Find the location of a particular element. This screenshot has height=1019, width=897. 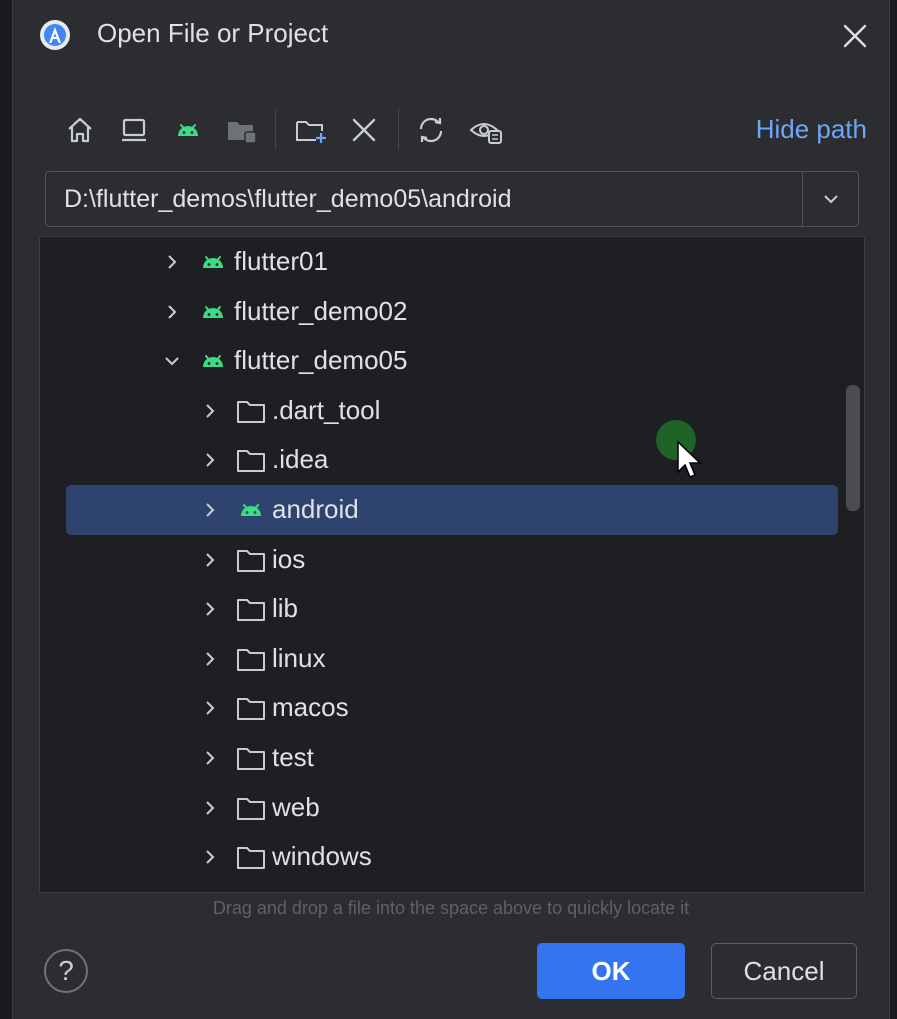

tree-row-web: web is located at coordinates (452, 808).